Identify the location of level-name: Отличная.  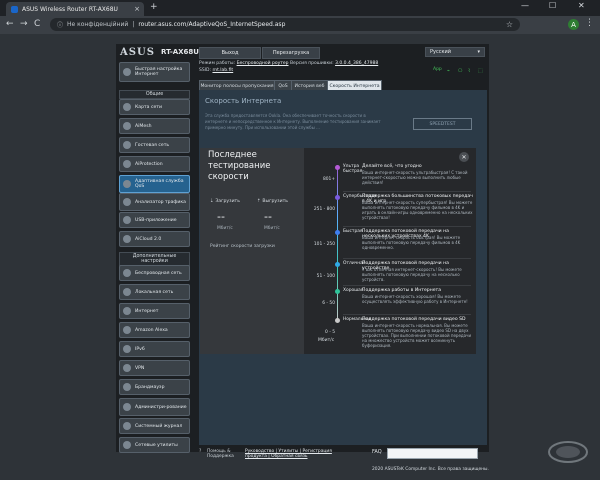
(354, 263).